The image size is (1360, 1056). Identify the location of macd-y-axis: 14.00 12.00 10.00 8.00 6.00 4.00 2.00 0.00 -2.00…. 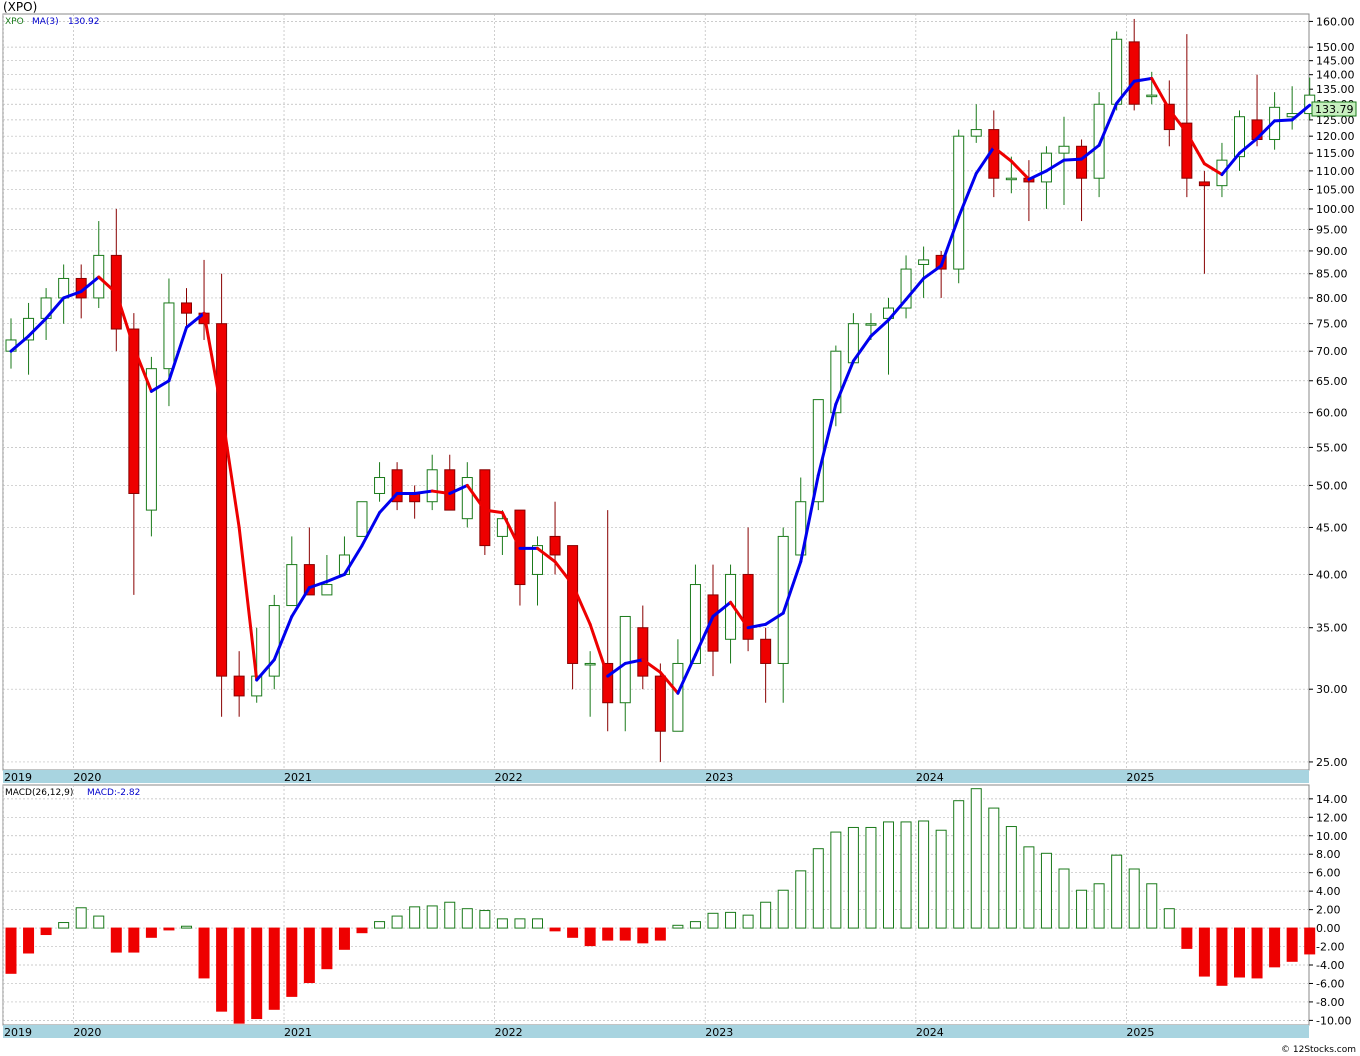
(1330, 910).